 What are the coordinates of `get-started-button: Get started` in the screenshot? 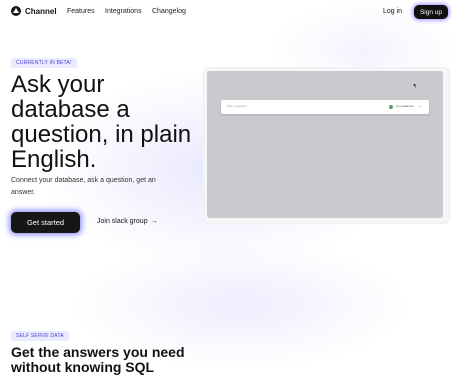 It's located at (45, 222).